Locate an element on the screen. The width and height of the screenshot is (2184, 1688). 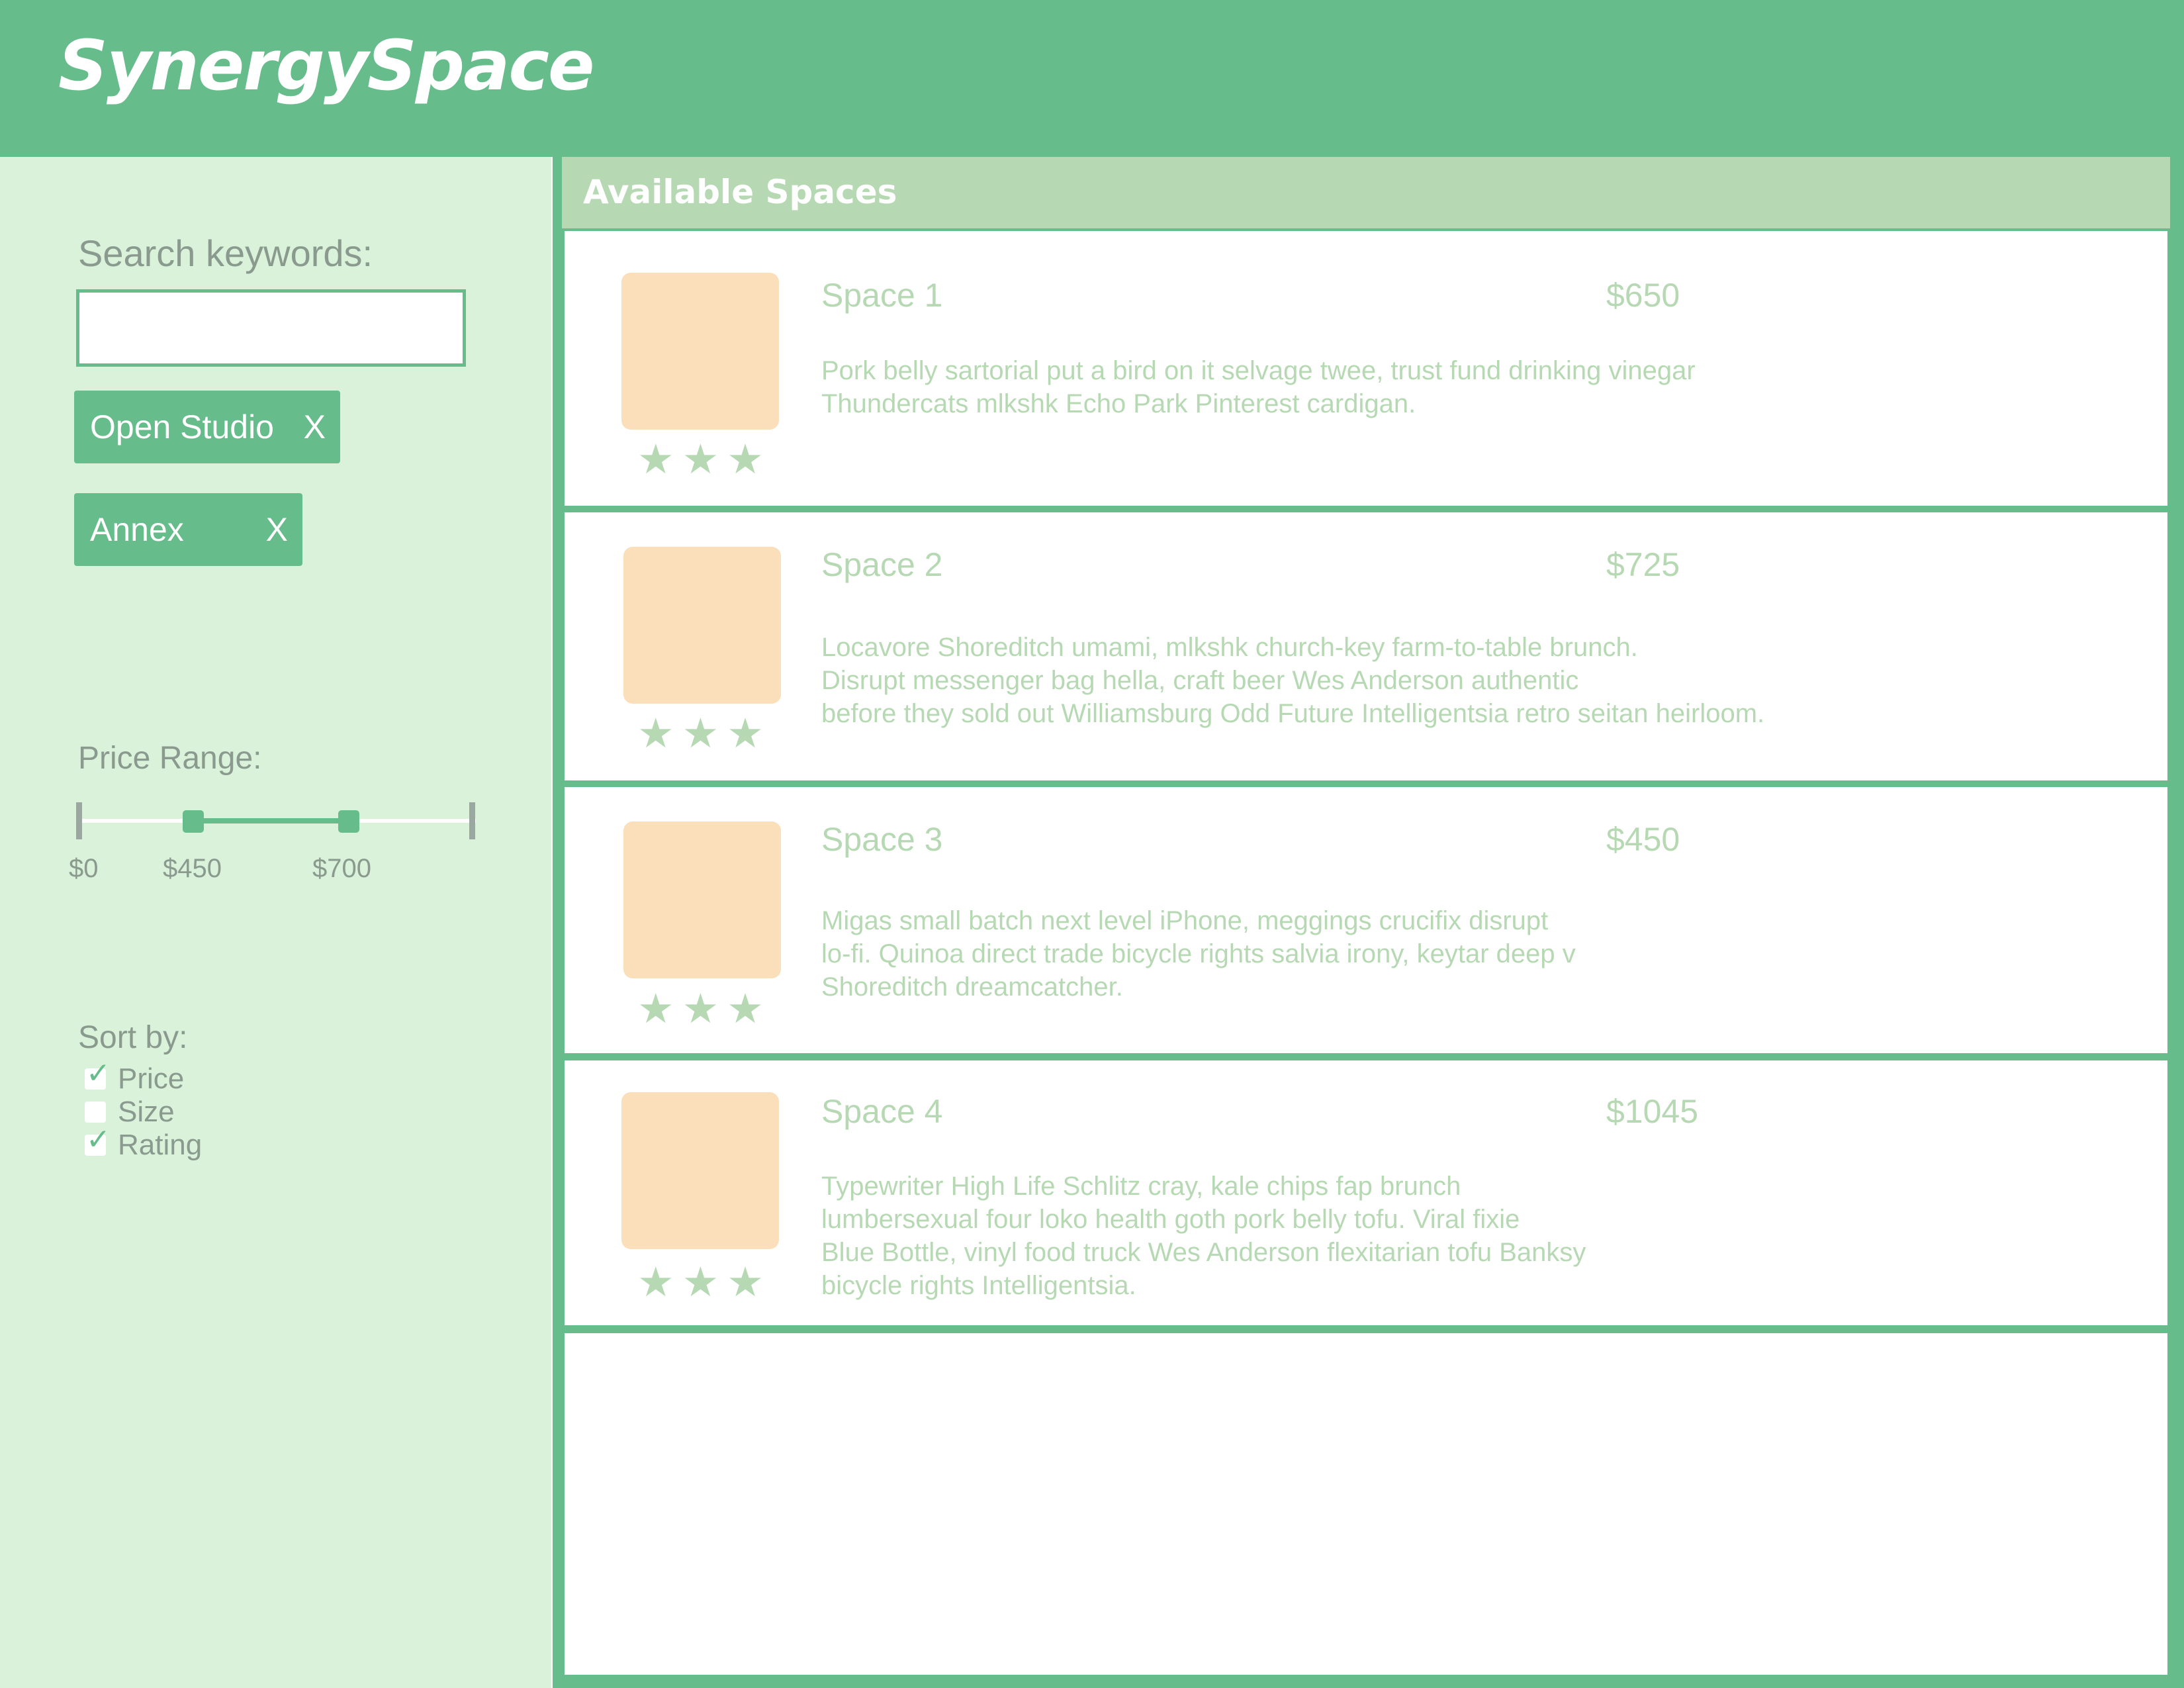
search-label: Search keywords: is located at coordinates (225, 253).